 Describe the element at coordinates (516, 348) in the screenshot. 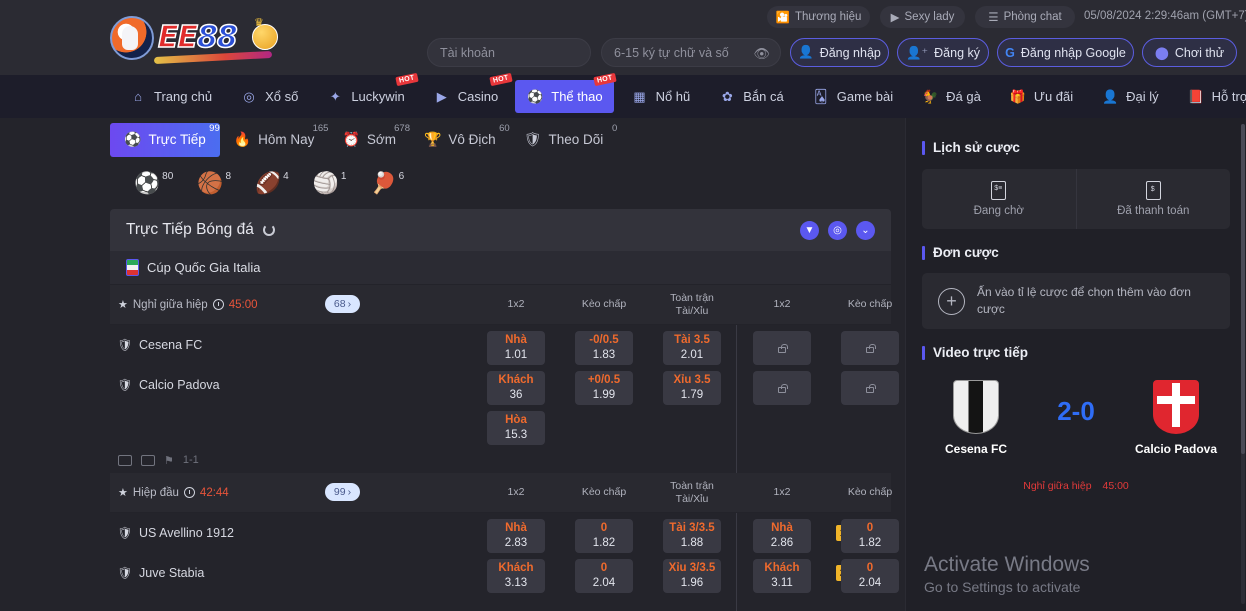

I see `odd-button: Nhà 1.01` at that location.